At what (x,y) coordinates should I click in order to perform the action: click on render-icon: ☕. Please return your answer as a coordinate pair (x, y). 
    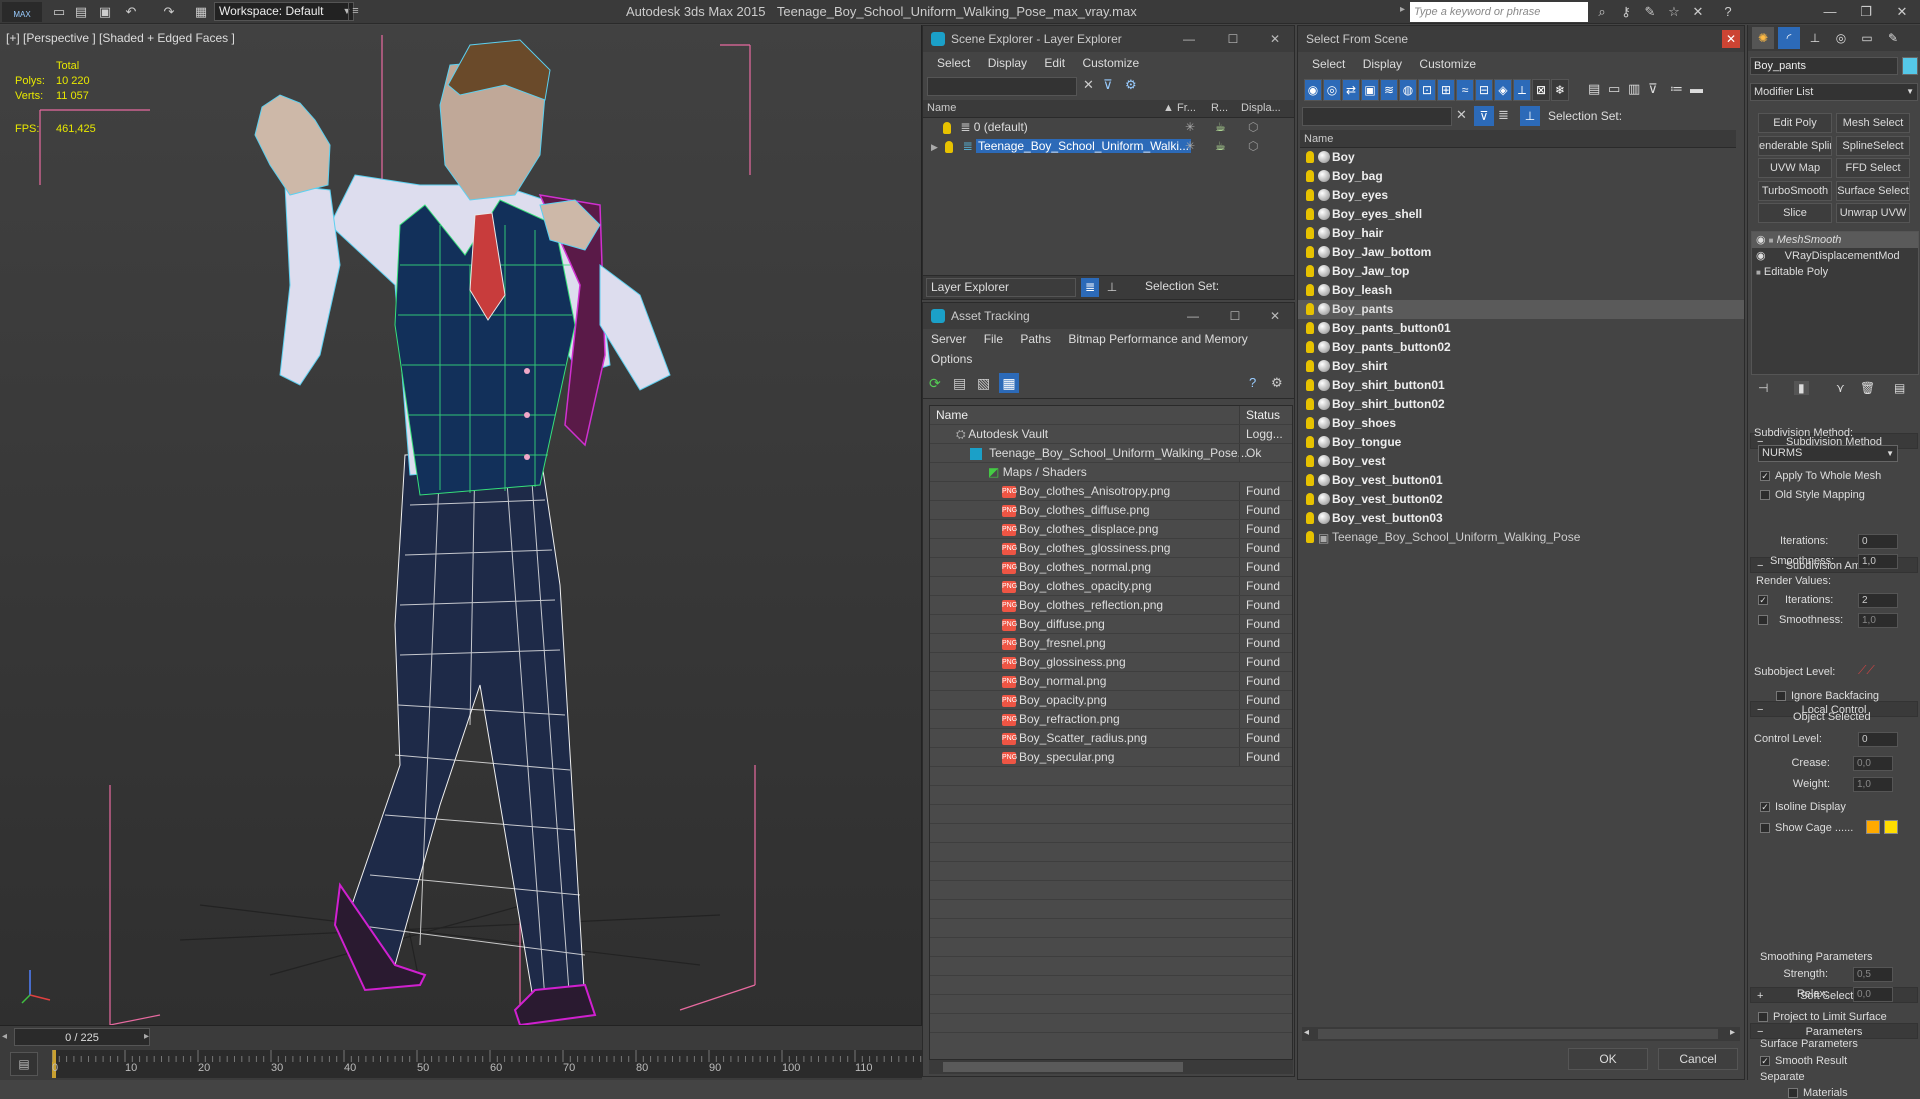
    Looking at the image, I should click on (1220, 146).